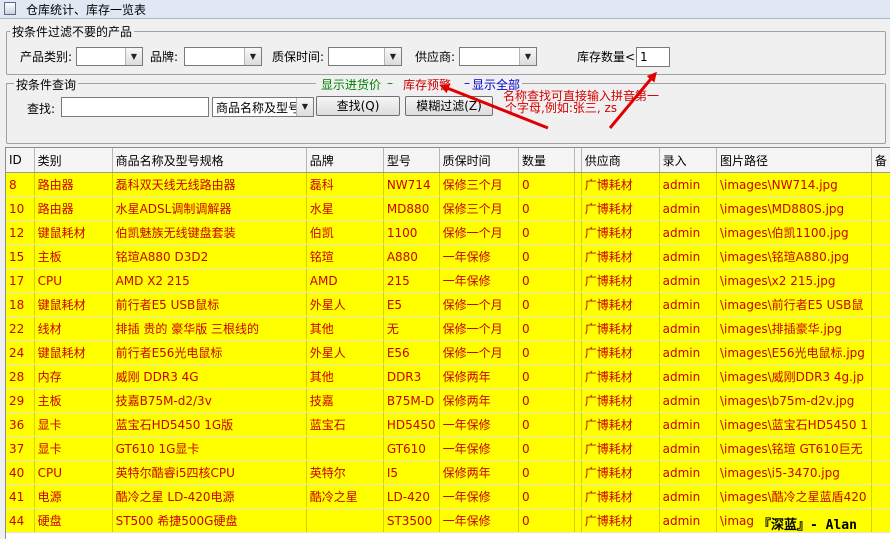 The image size is (890, 539). Describe the element at coordinates (73, 376) in the screenshot. I see `table-cell: 内存` at that location.